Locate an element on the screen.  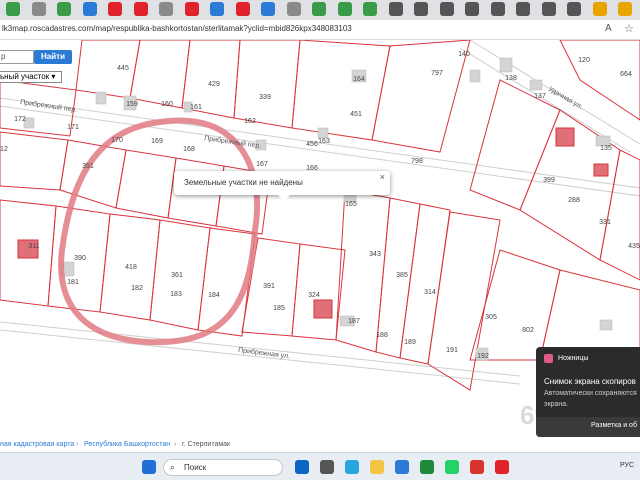
parcel-label: 185 is located at coordinates (279, 308).